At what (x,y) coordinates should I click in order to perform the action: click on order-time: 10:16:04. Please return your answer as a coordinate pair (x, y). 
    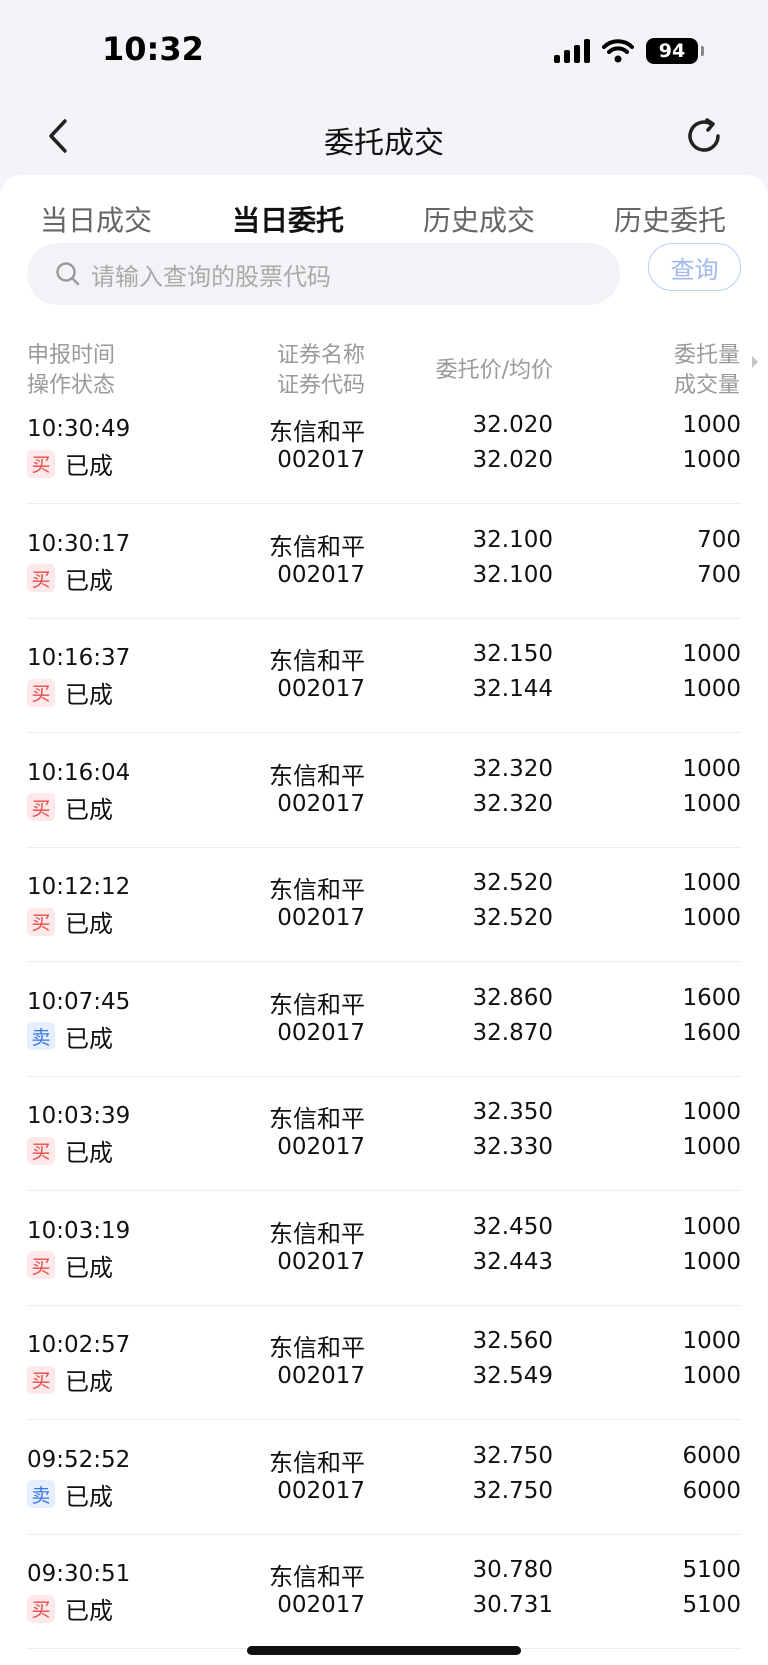
    Looking at the image, I should click on (79, 772).